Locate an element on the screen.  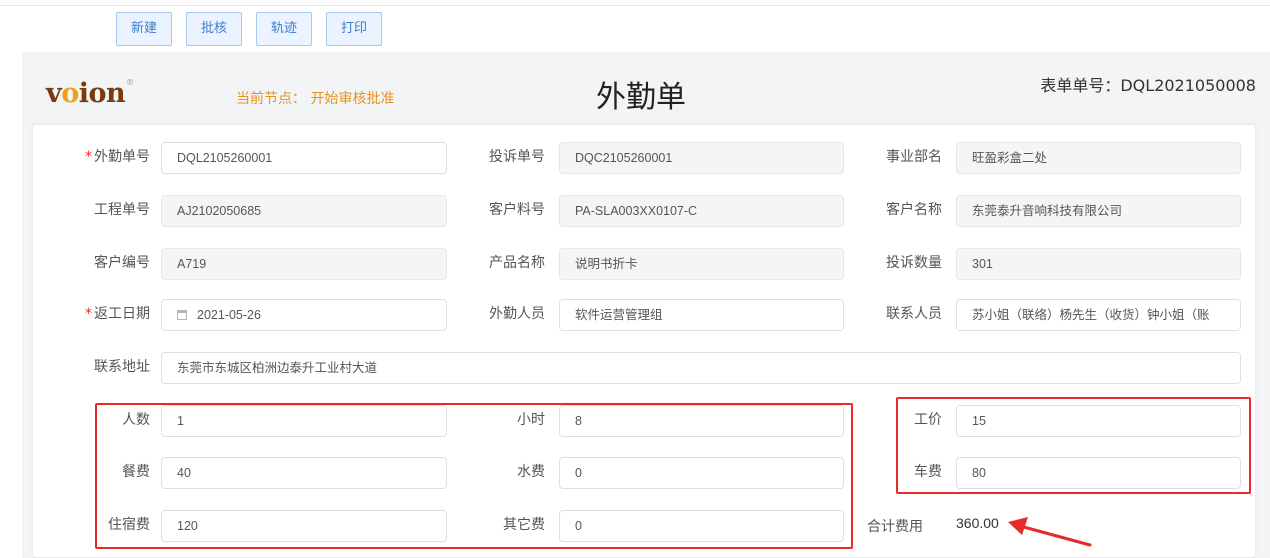
address-label: 联系地址 is located at coordinates (122, 367).